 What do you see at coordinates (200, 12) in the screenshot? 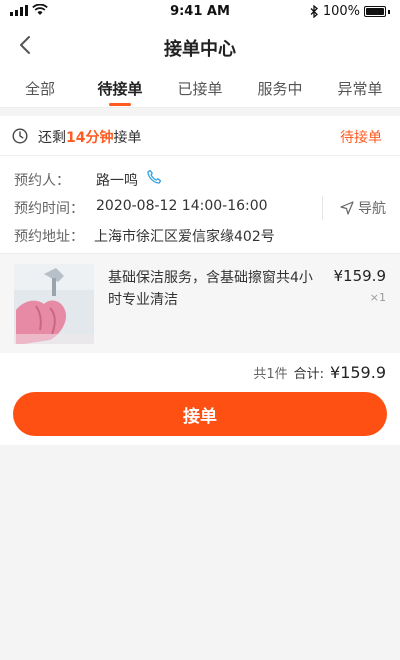
I see `status-bar: 9:41 AM 100%` at bounding box center [200, 12].